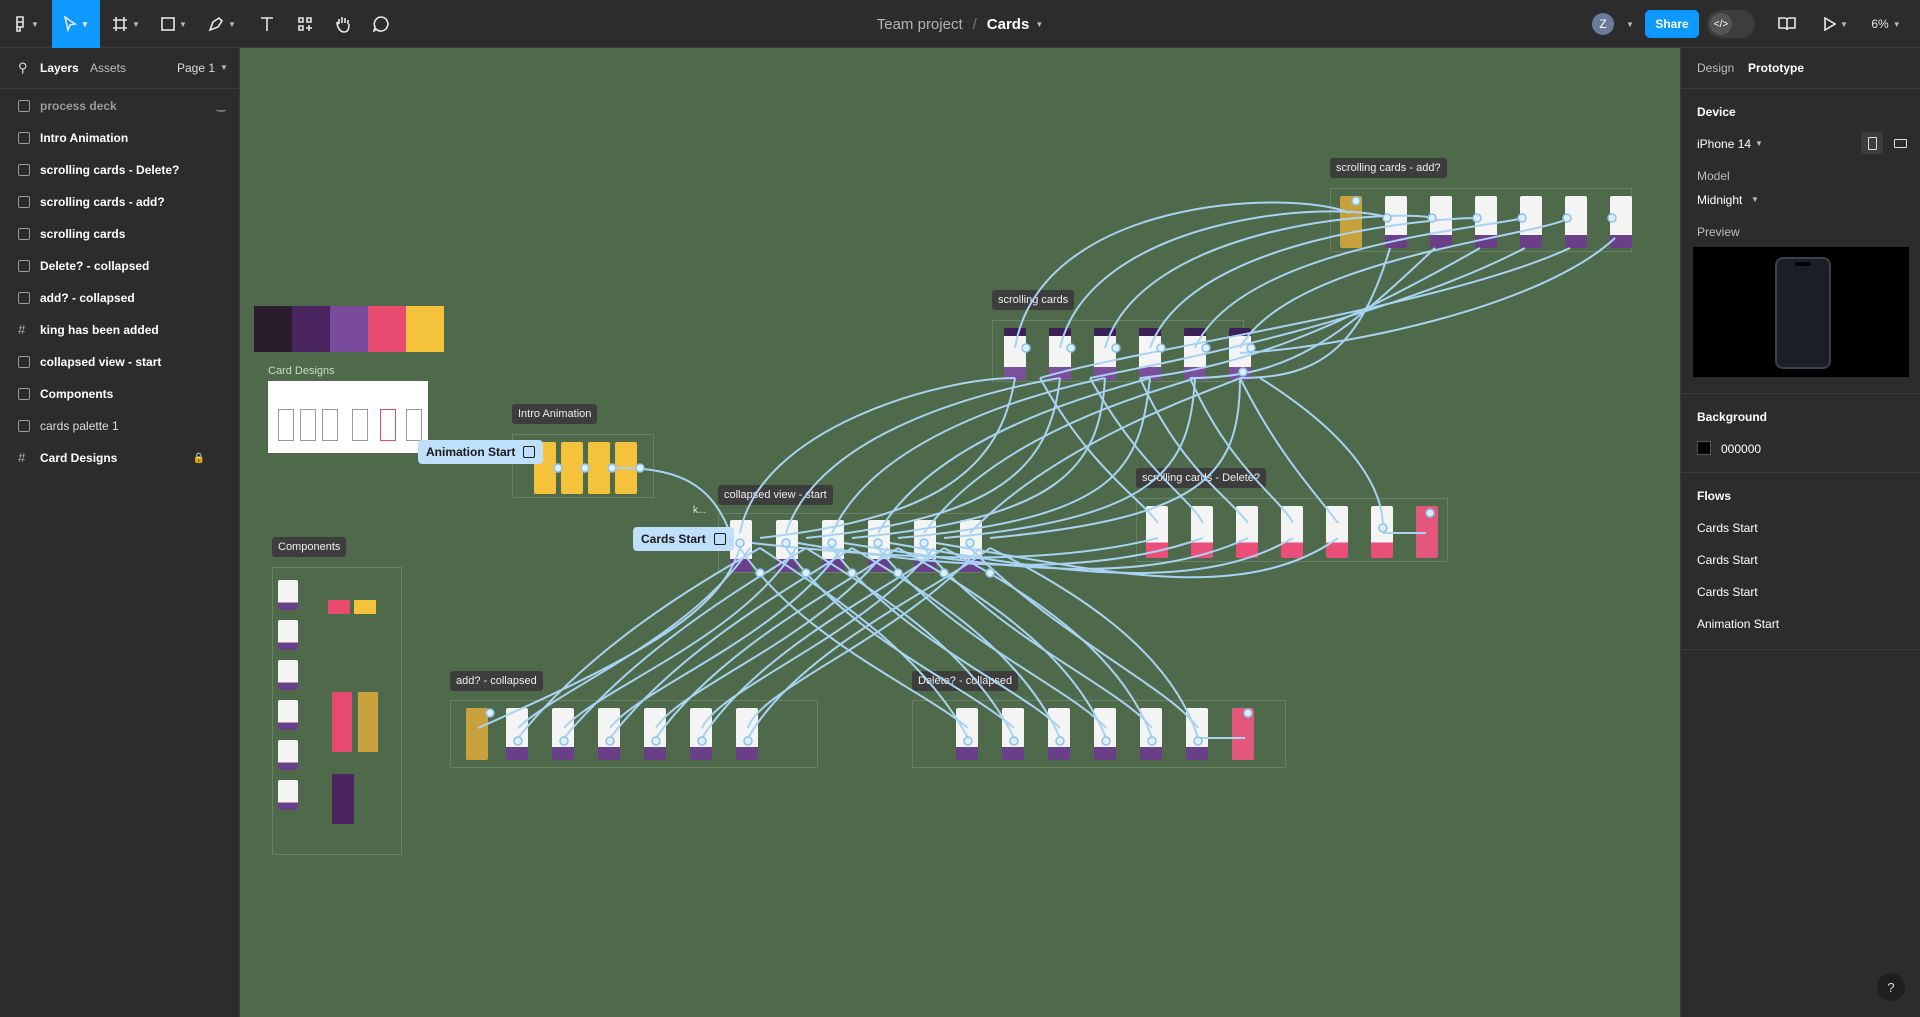  I want to click on layer-intro-animation: Intro Animation, so click(119, 138).